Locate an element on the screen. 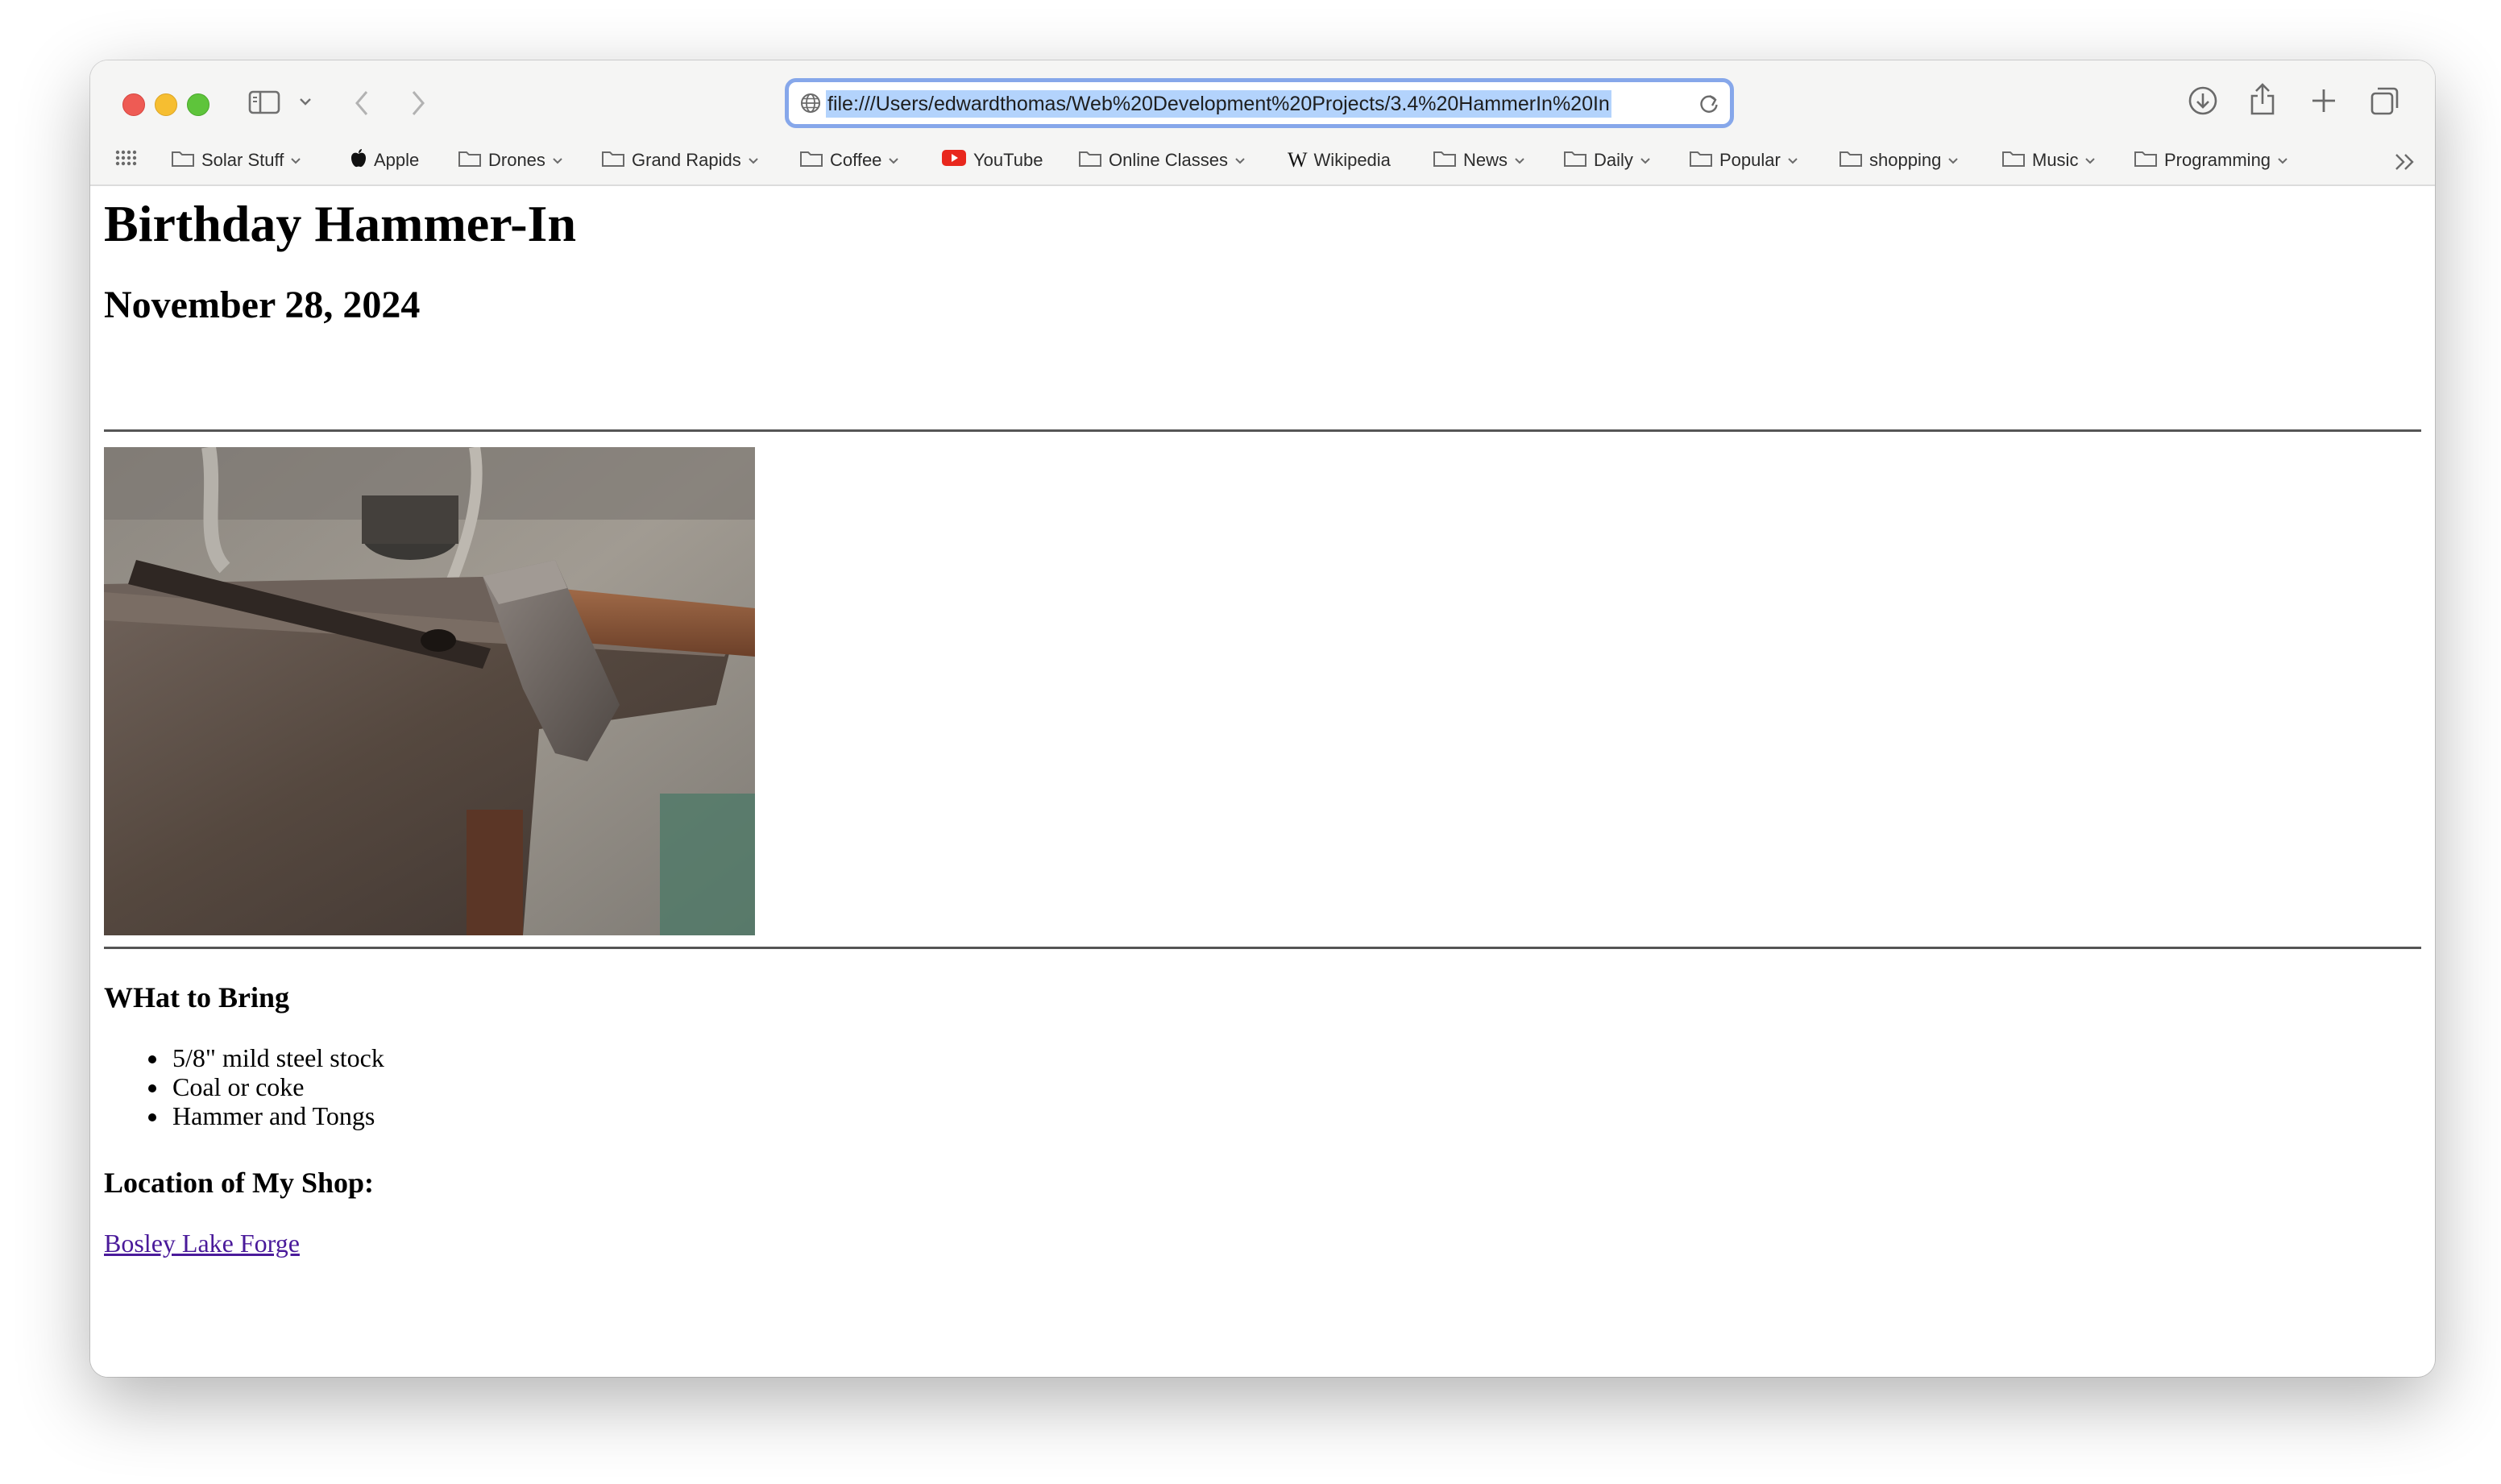  bookmark-label: Daily is located at coordinates (1613, 160).